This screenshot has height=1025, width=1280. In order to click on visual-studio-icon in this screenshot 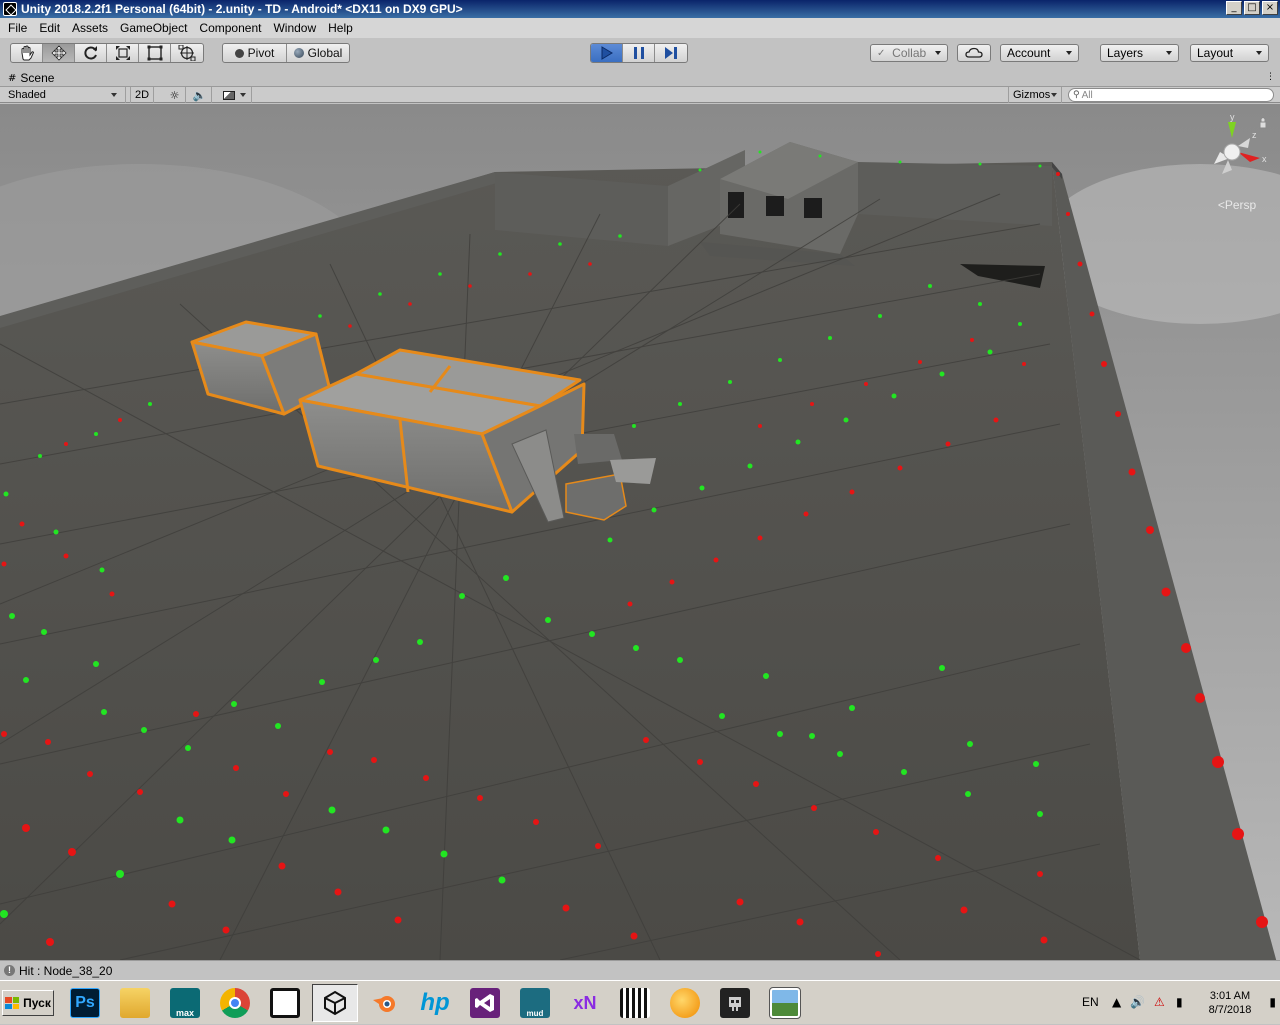, I will do `click(485, 1003)`.